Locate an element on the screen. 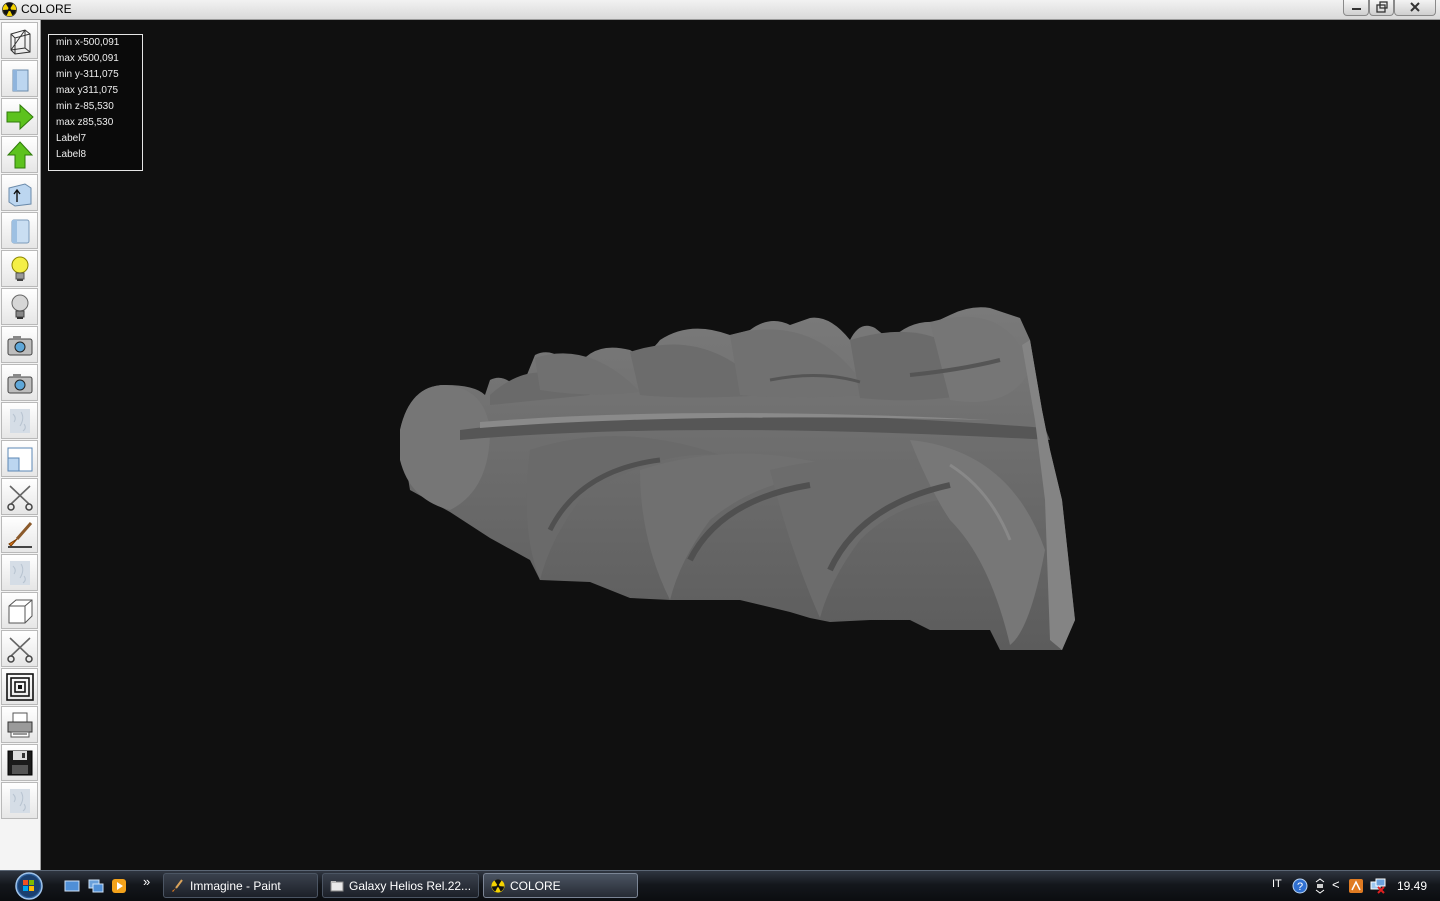 The image size is (1440, 901). restore-button is located at coordinates (1381, 8).